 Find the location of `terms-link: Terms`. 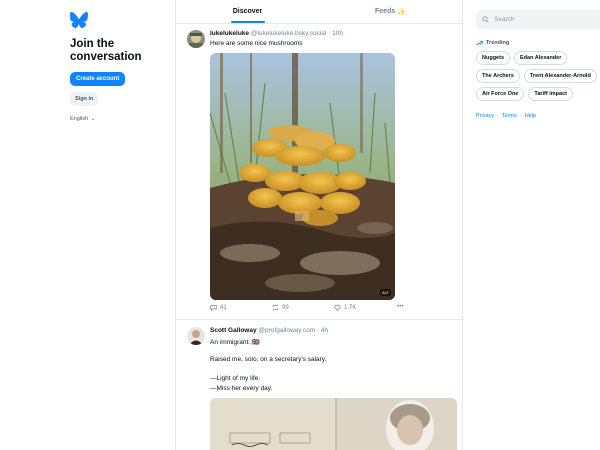

terms-link: Terms is located at coordinates (509, 116).